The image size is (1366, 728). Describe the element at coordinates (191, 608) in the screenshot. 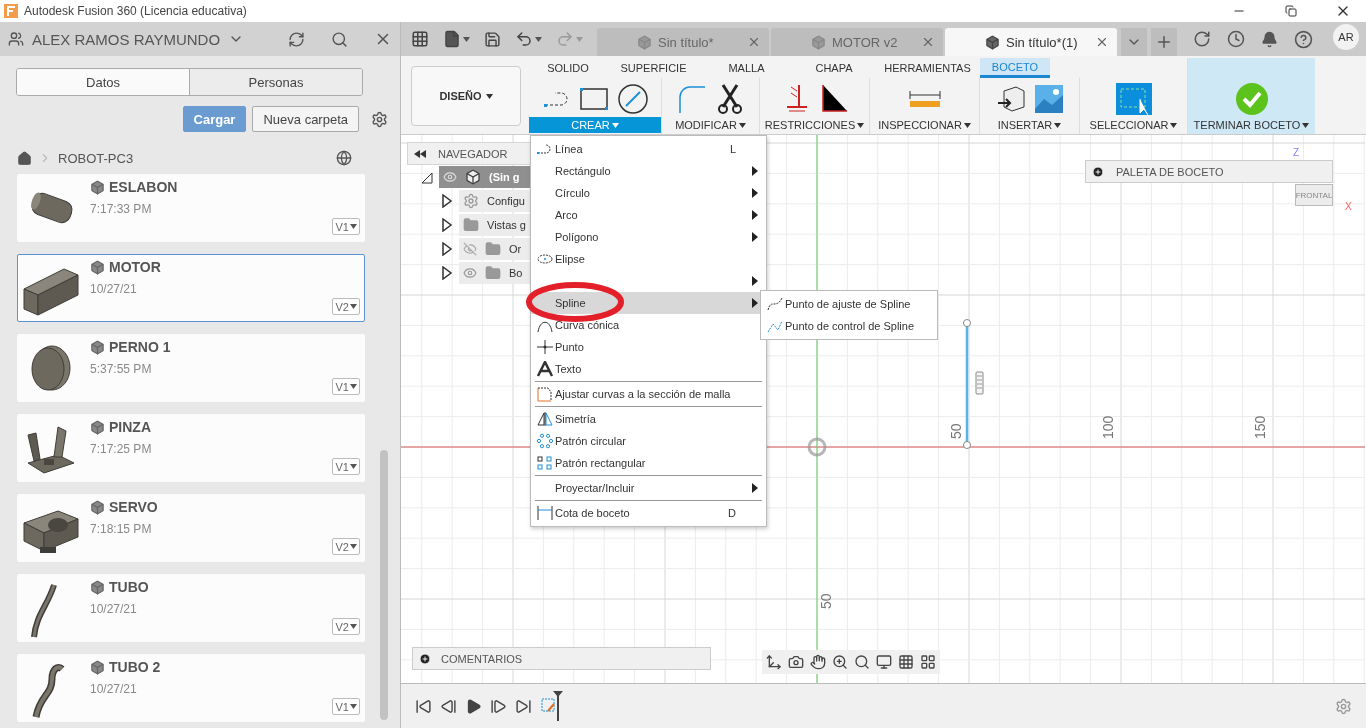

I see `file-card: TUBO 10/27/21 V2` at that location.